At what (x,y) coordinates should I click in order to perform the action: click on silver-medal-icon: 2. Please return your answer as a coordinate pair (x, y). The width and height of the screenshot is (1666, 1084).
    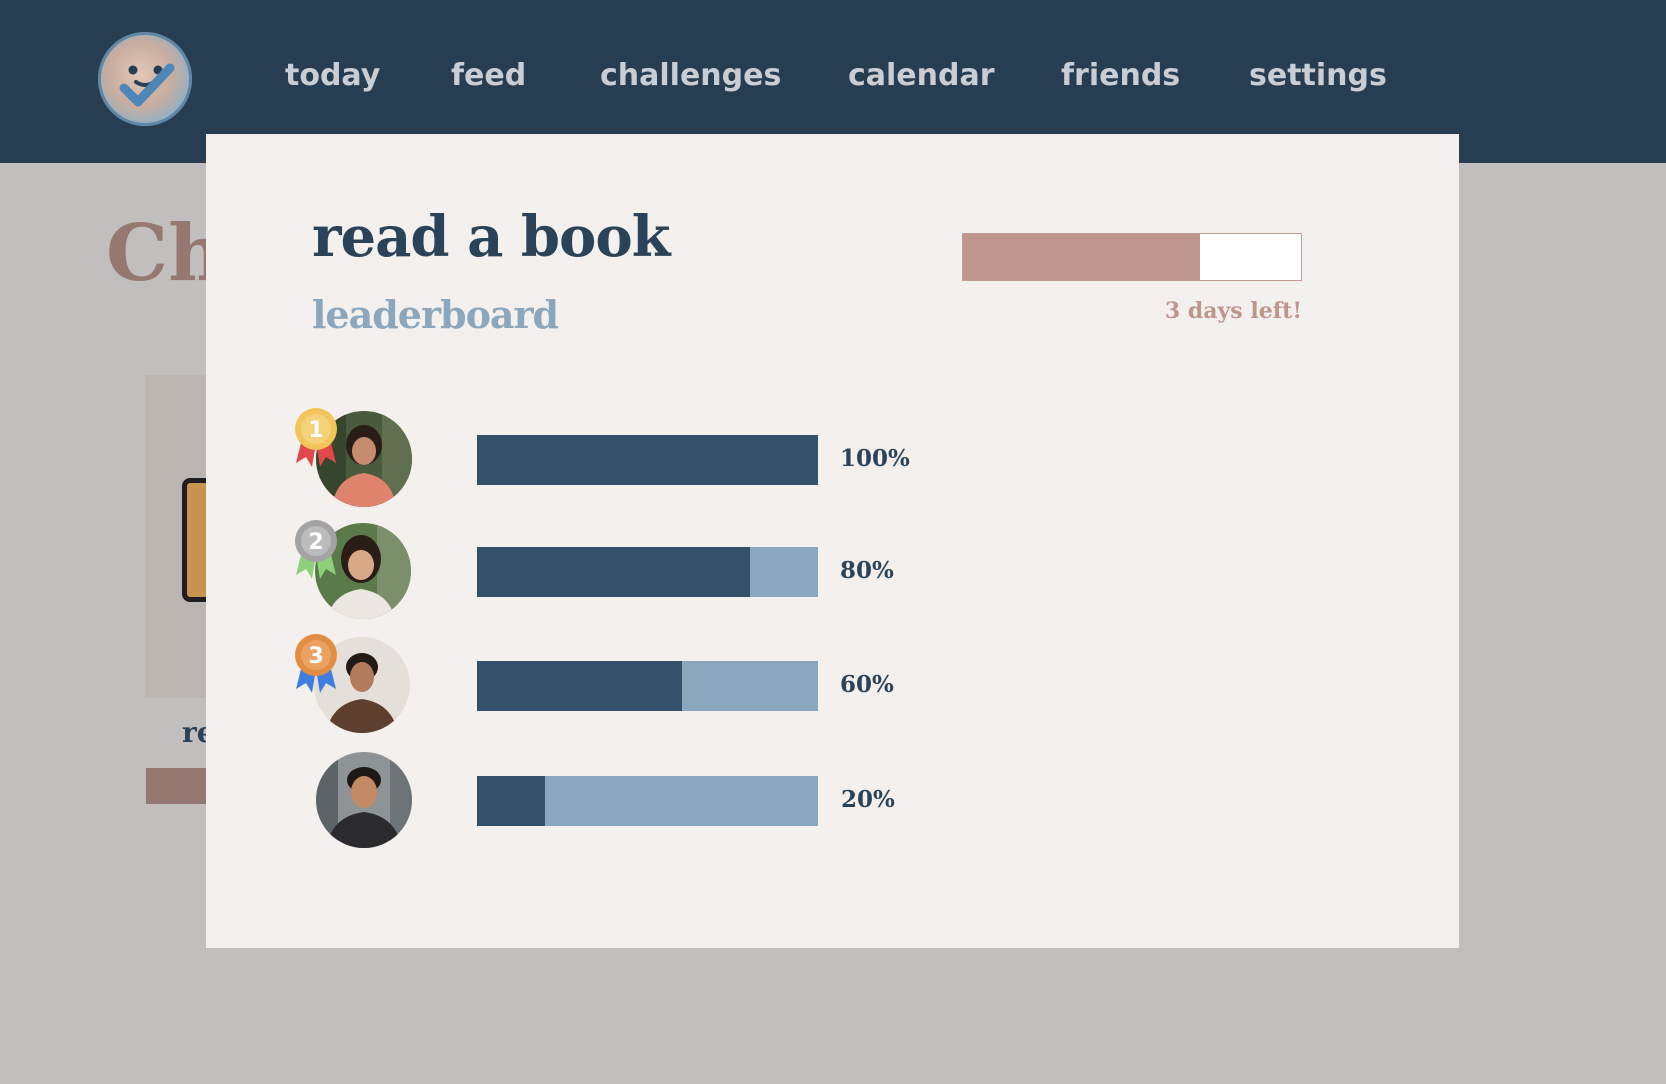
    Looking at the image, I should click on (316, 549).